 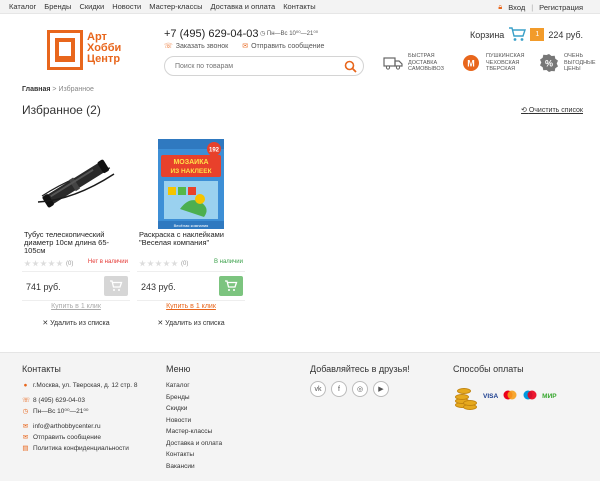 I want to click on footer-address: ● г.Москва, ул. Тверская, д. 12 стр. 8, so click(x=80, y=385).